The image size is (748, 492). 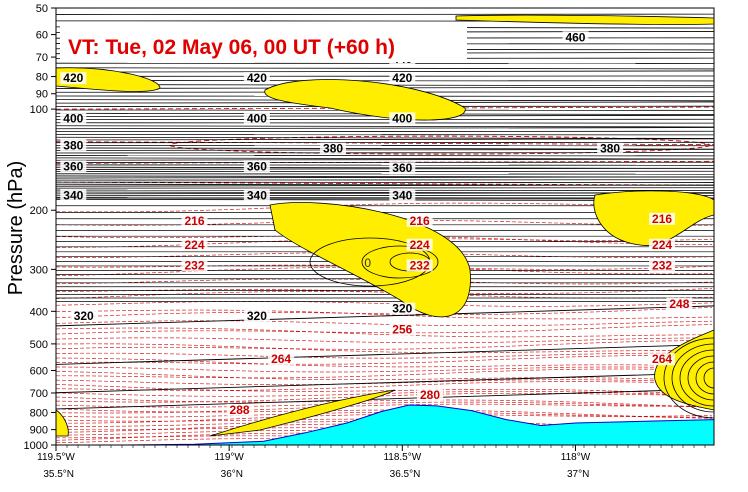 I want to click on x-tick-label-lat: 35.5°N, so click(x=58, y=474).